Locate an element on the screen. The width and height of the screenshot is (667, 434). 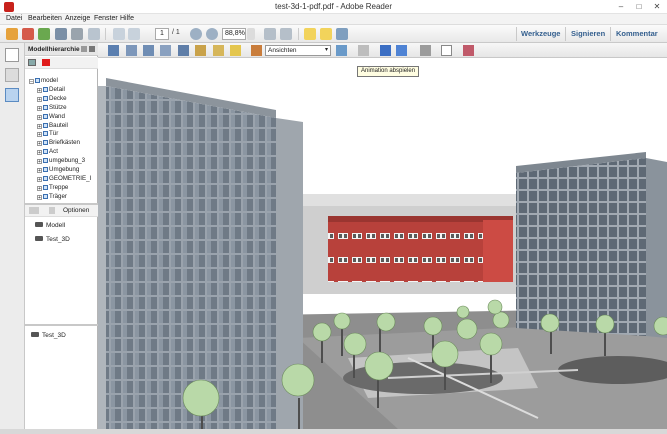
collapse-panel-icon is located at coordinates (92, 49).